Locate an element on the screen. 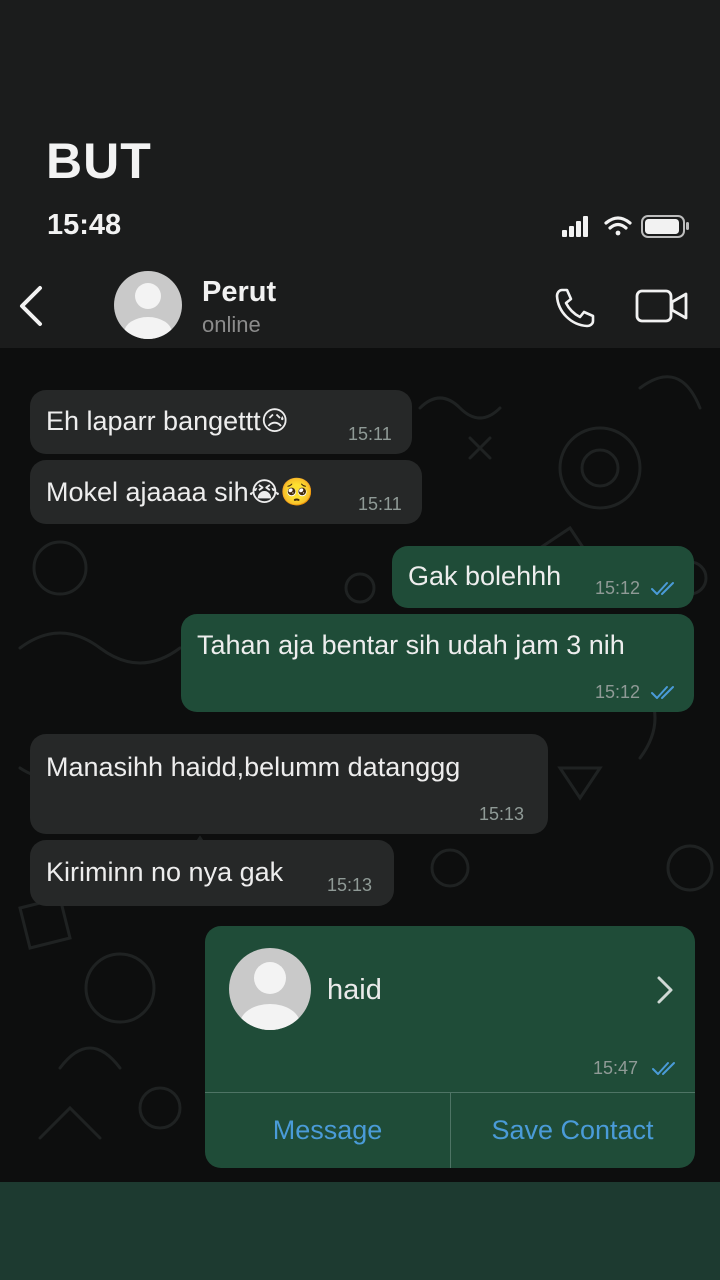 This screenshot has height=1280, width=720. contact-name: Perut is located at coordinates (239, 292).